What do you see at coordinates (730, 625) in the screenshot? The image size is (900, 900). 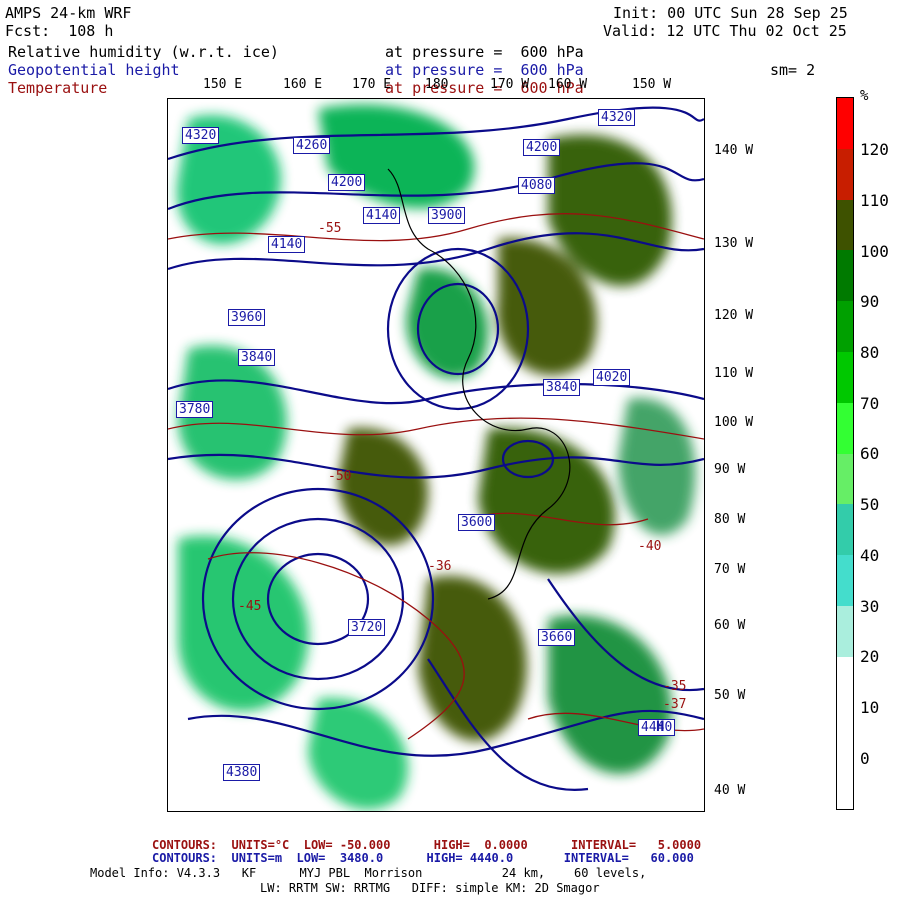 I see `lat-label: 60 W` at bounding box center [730, 625].